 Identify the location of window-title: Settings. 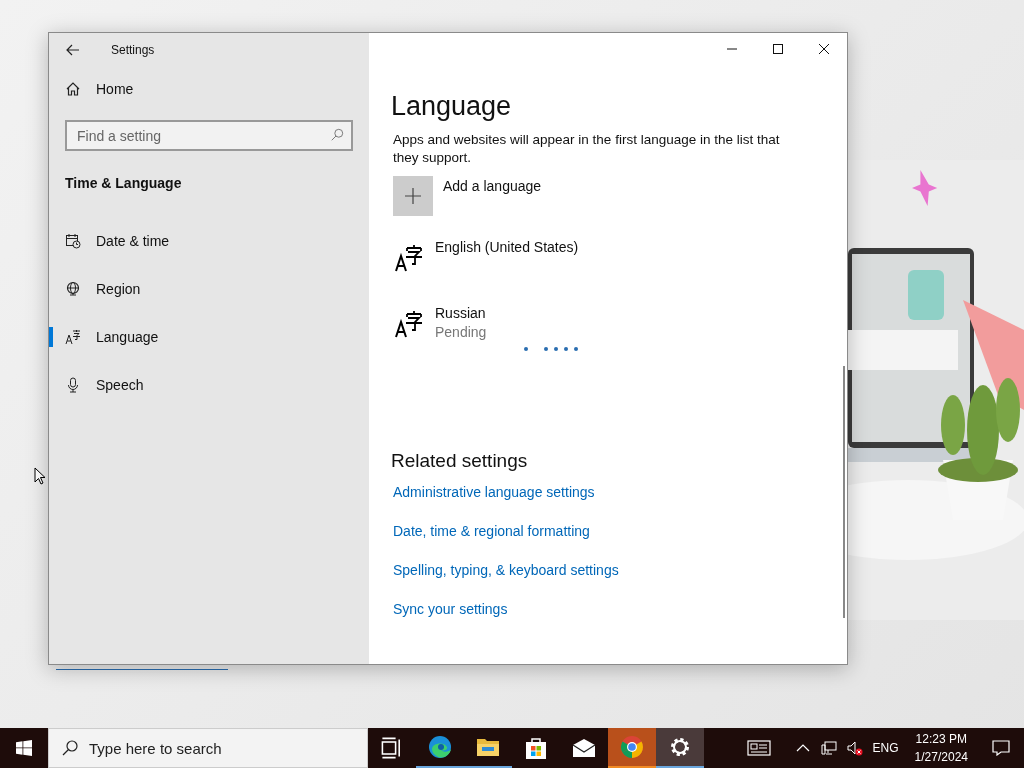
(133, 50).